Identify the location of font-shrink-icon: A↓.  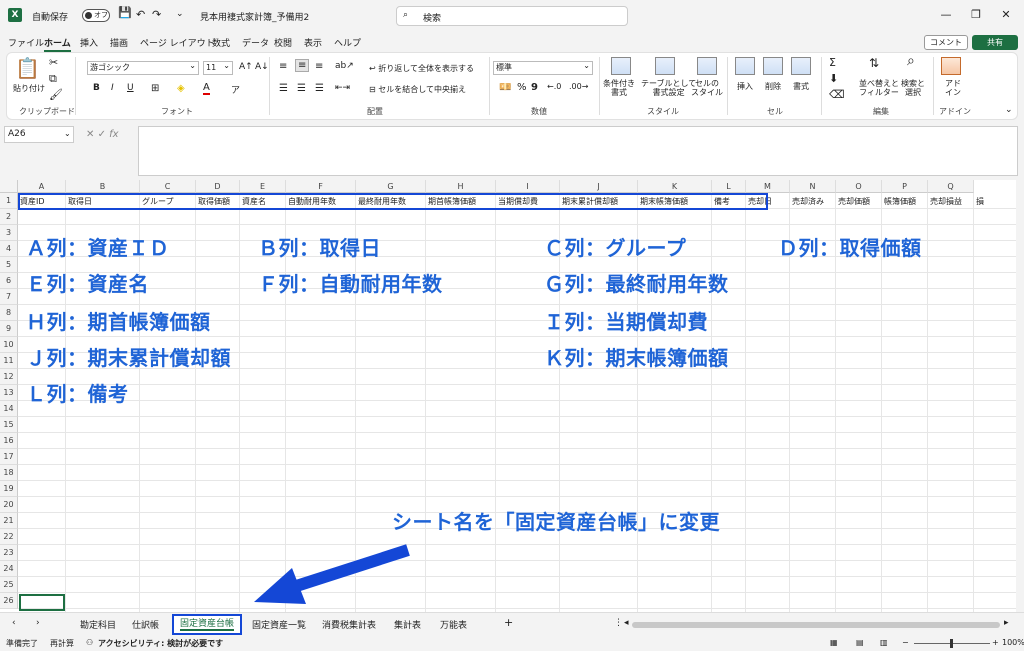
(262, 67).